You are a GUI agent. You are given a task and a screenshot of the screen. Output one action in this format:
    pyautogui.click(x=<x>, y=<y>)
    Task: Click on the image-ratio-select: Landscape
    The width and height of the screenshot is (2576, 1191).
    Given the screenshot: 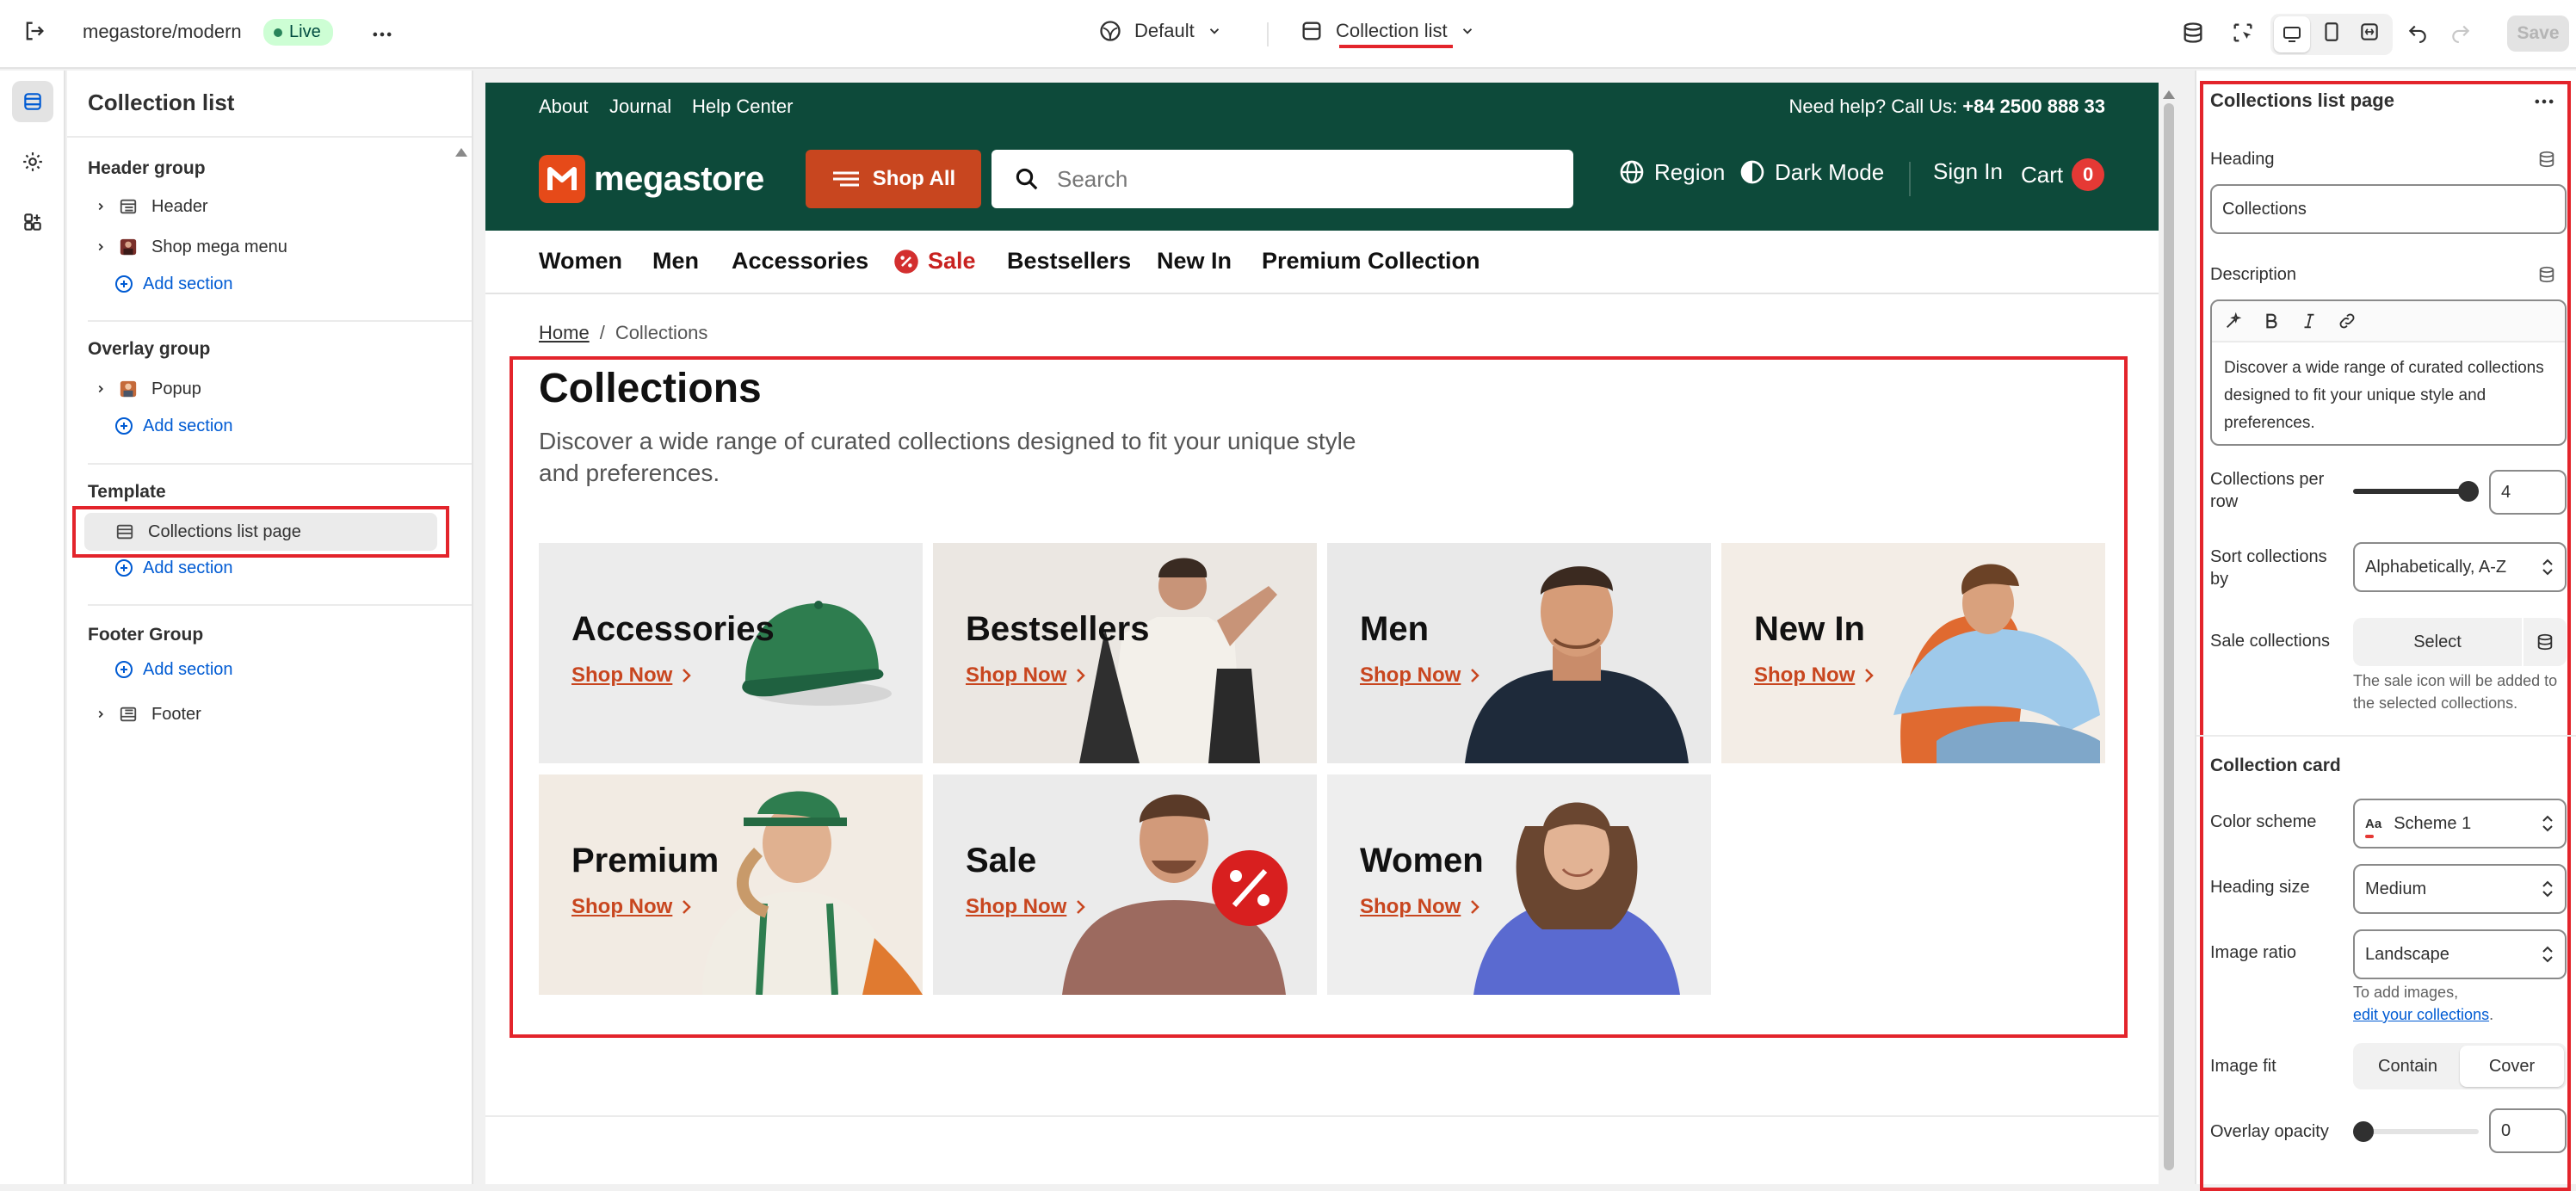 What is the action you would take?
    pyautogui.click(x=2460, y=954)
    